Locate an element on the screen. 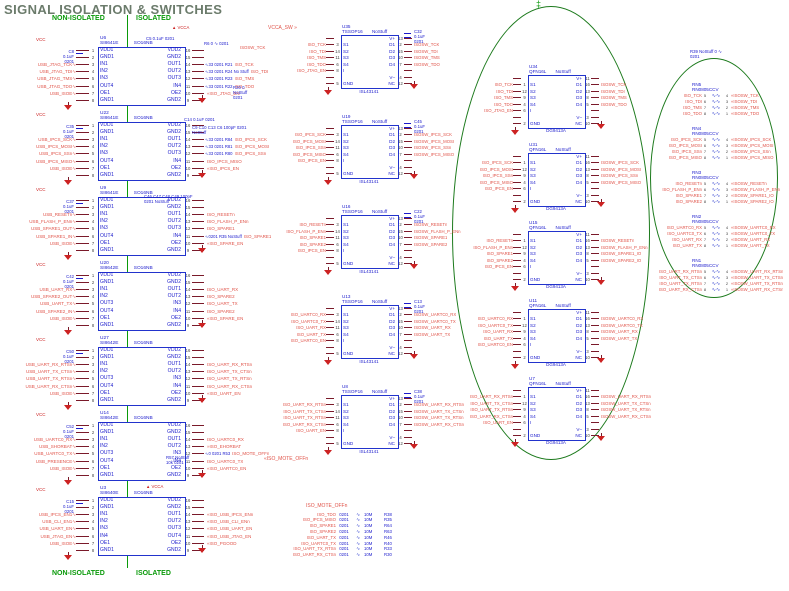 The width and height of the screenshot is (789, 591). net-label: ISO_SPARE2 is located at coordinates (221, 311).